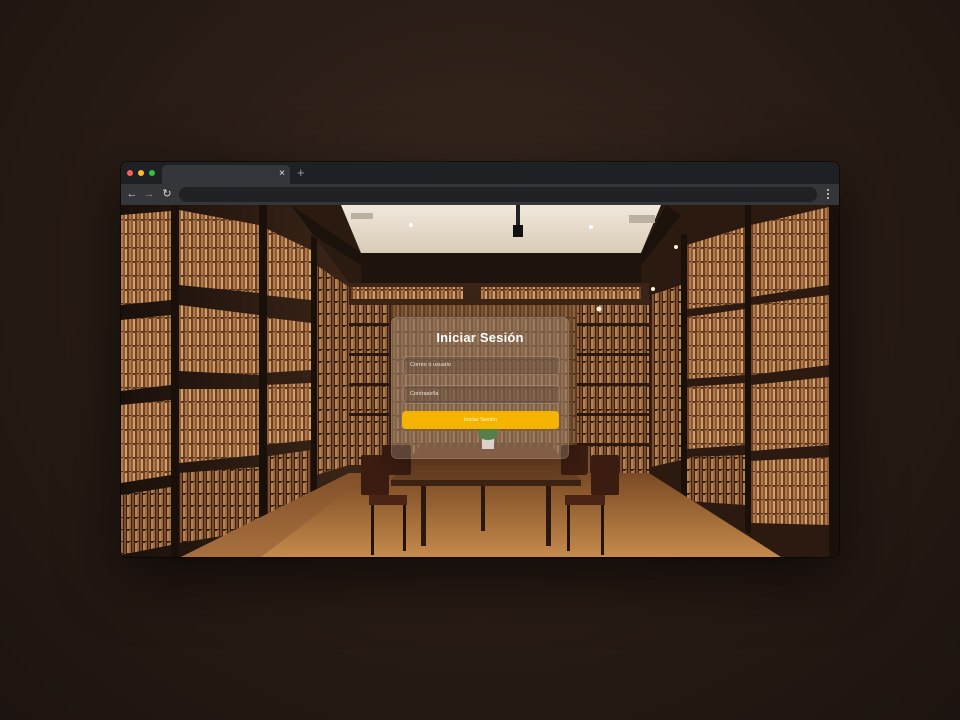 This screenshot has width=960, height=720. I want to click on address-bar, so click(498, 194).